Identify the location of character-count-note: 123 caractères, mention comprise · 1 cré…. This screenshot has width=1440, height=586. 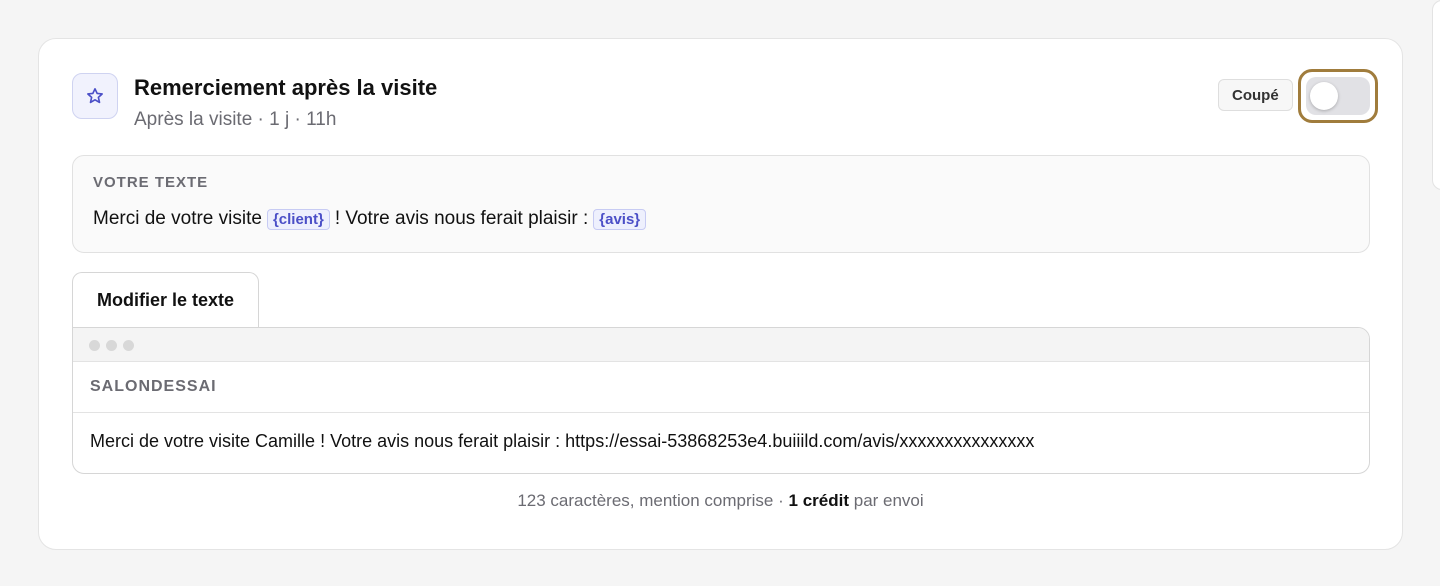
(720, 501).